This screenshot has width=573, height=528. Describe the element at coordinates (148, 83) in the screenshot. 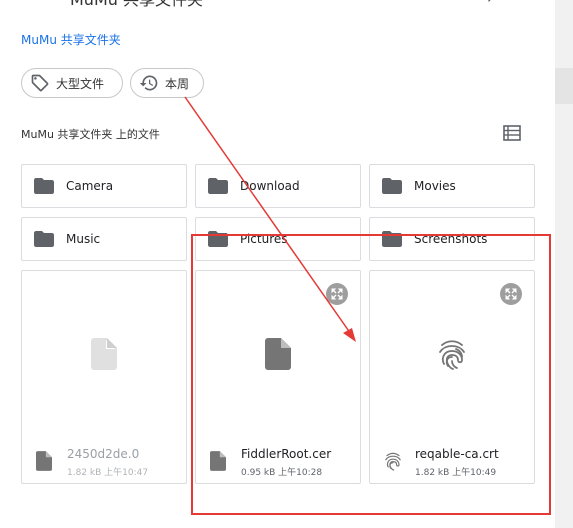

I see `history-icon` at that location.